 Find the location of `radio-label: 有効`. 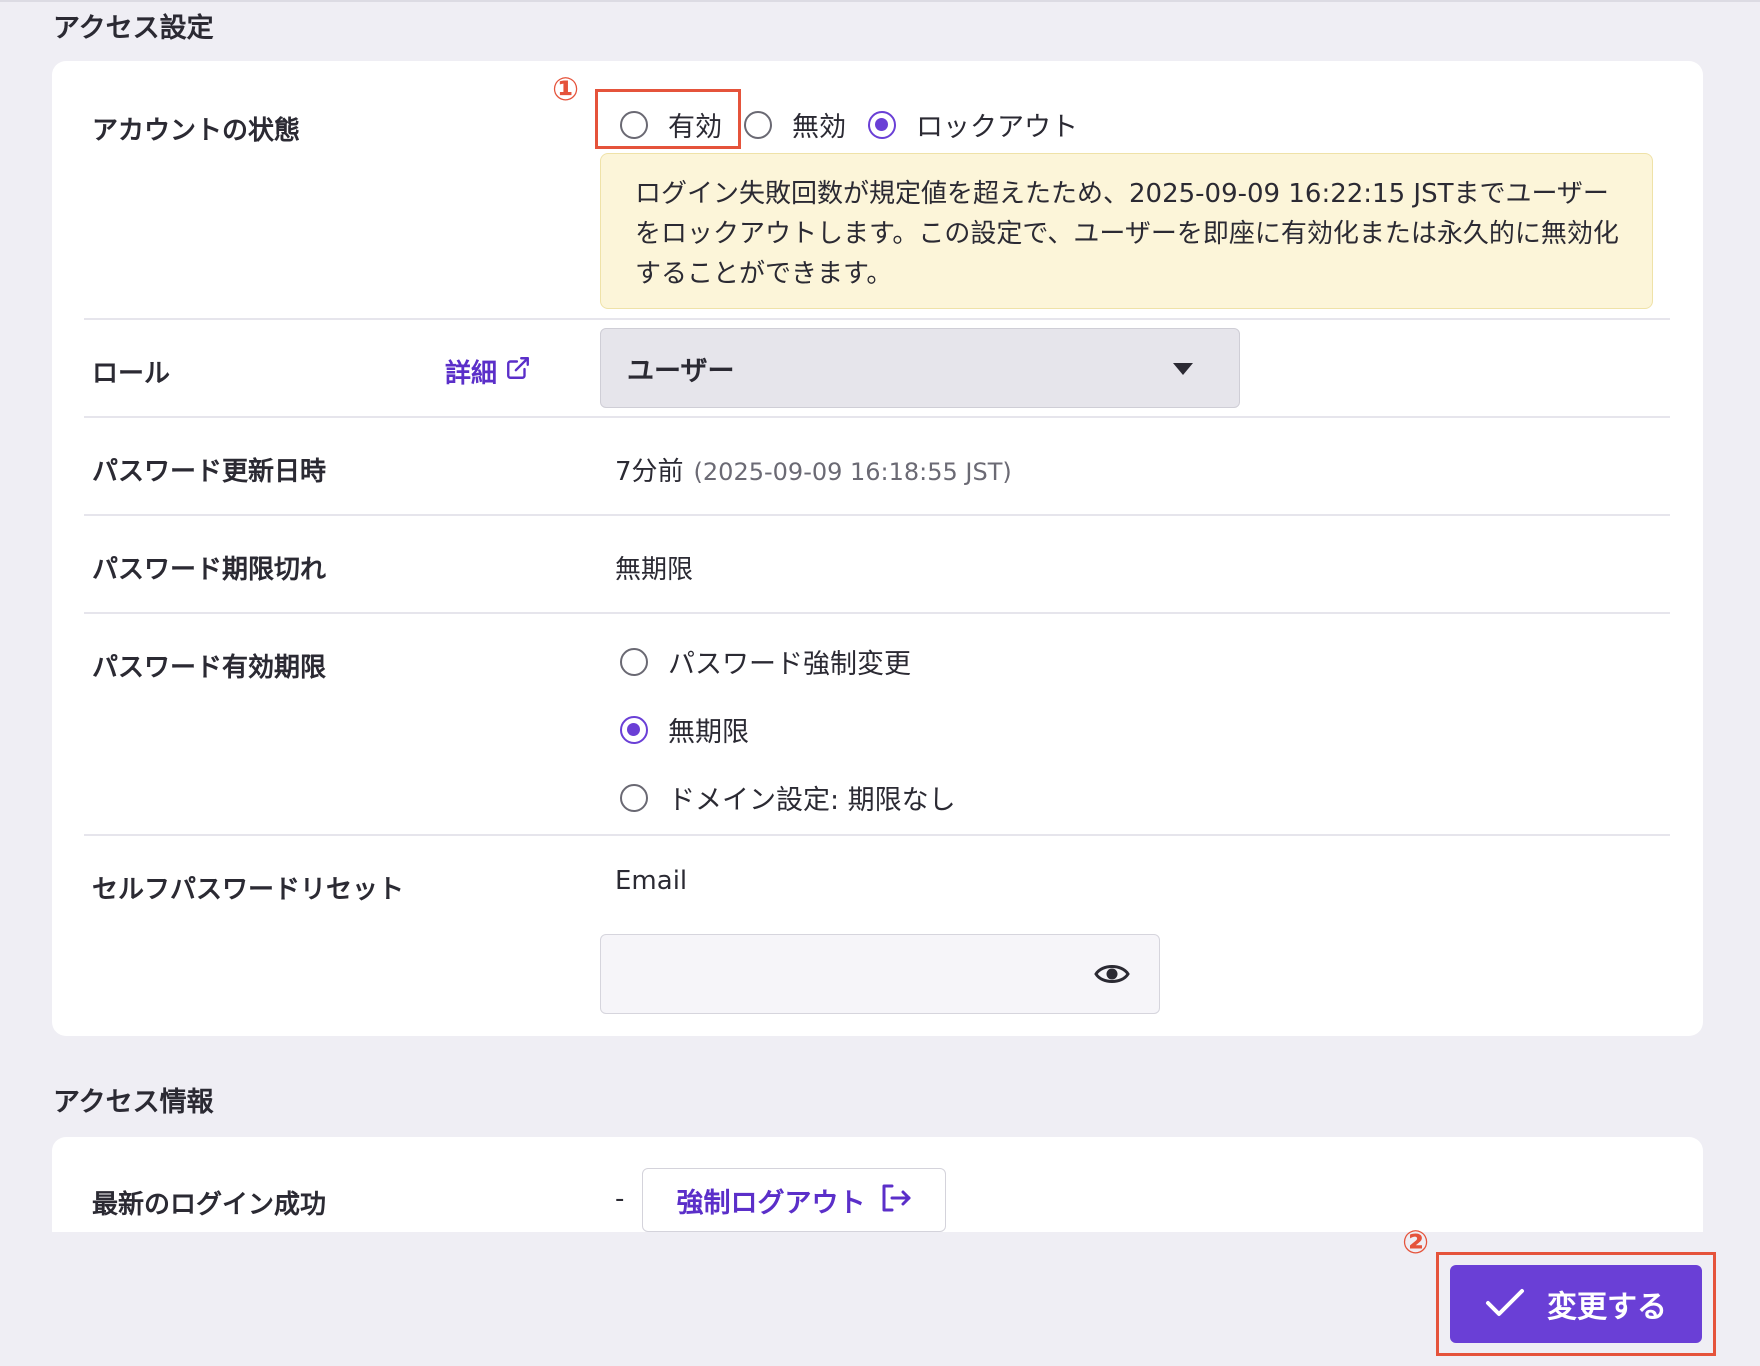

radio-label: 有効 is located at coordinates (695, 127).